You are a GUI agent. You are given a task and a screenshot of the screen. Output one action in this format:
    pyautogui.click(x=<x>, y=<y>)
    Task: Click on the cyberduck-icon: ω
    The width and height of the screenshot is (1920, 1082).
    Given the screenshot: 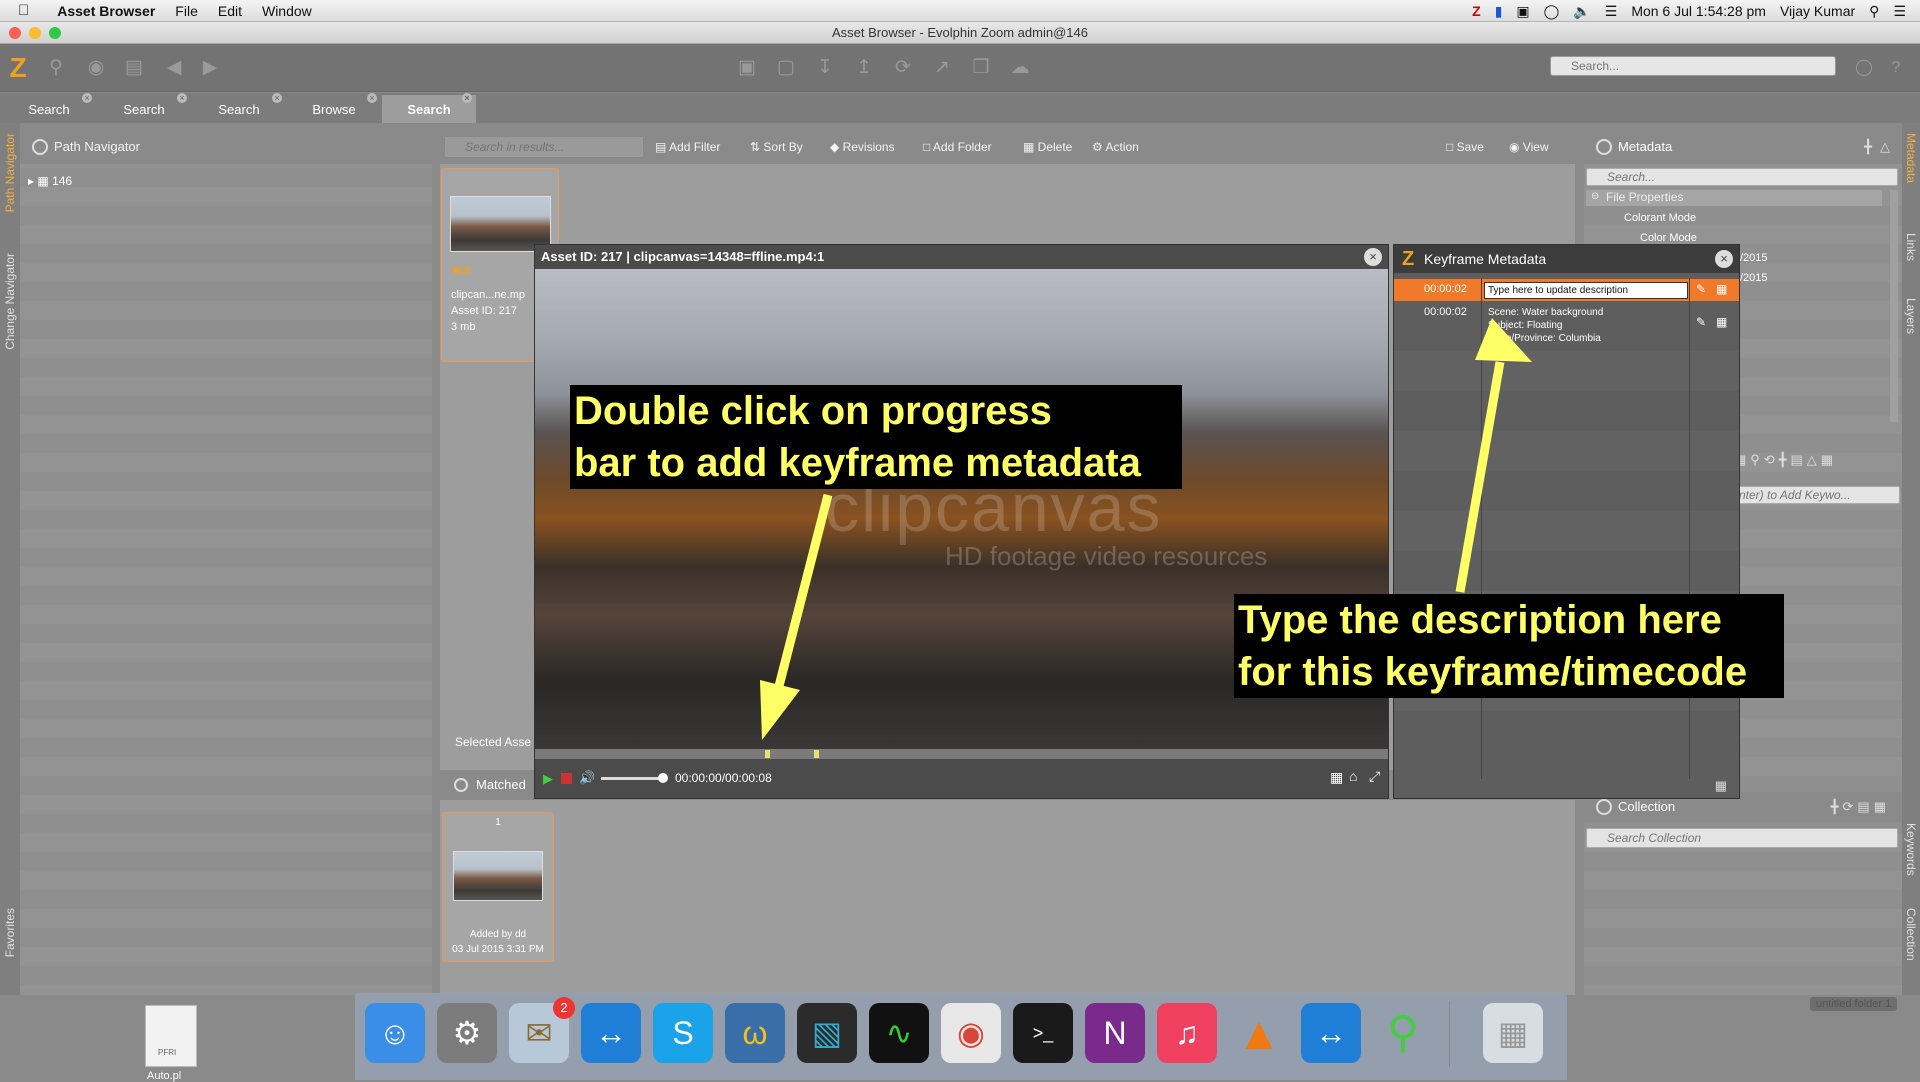 What is the action you would take?
    pyautogui.click(x=755, y=1033)
    